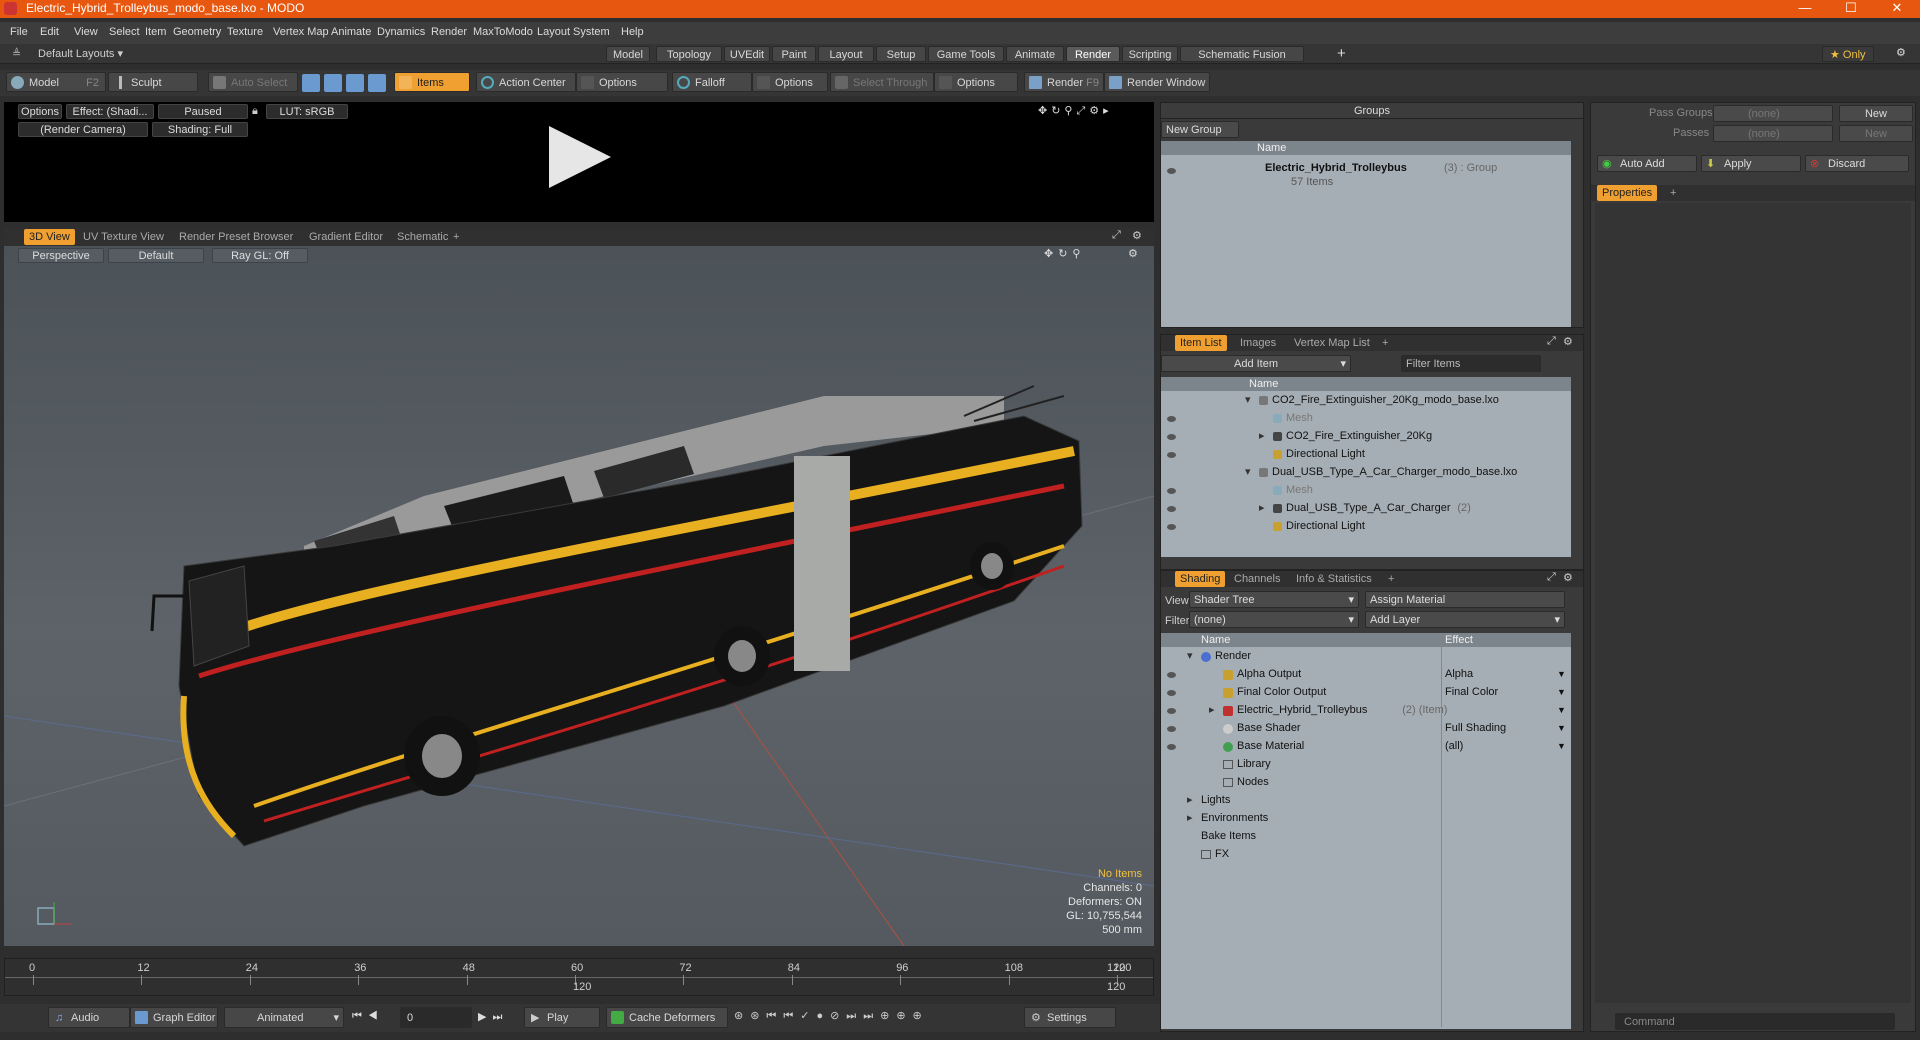 This screenshot has width=1920, height=1040. Describe the element at coordinates (56, 82) in the screenshot. I see `model-mode-button: Model F2` at that location.